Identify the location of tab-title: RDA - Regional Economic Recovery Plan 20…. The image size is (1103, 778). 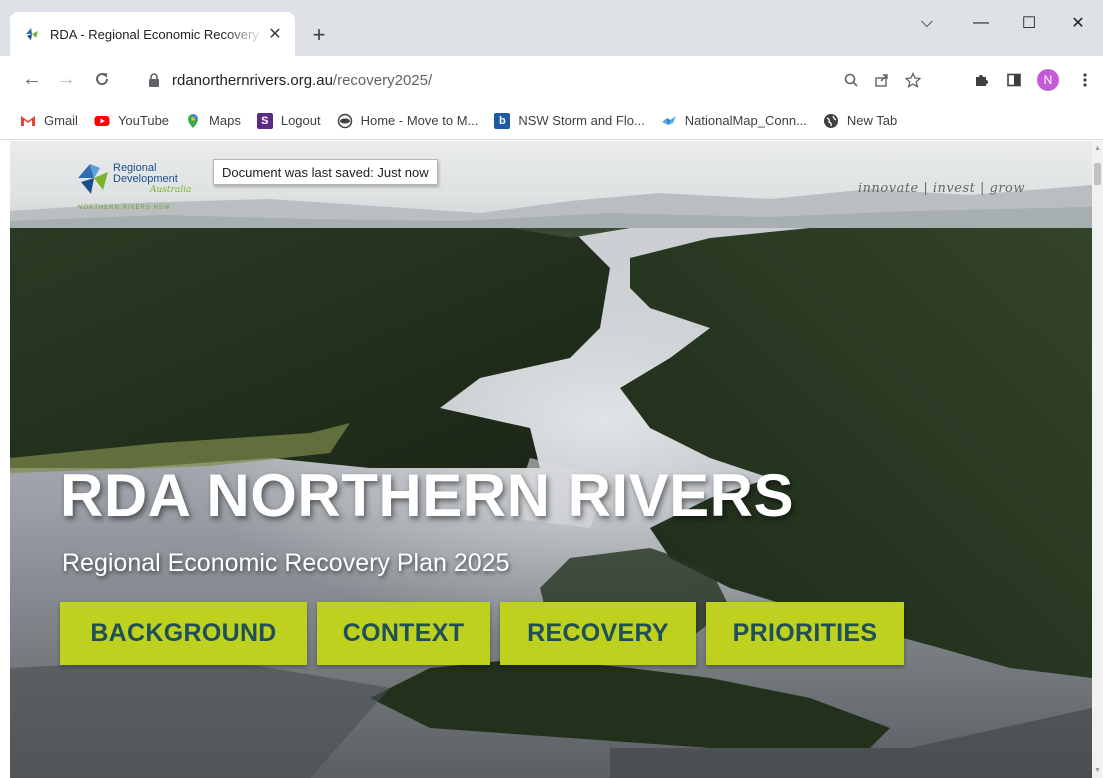
(157, 34).